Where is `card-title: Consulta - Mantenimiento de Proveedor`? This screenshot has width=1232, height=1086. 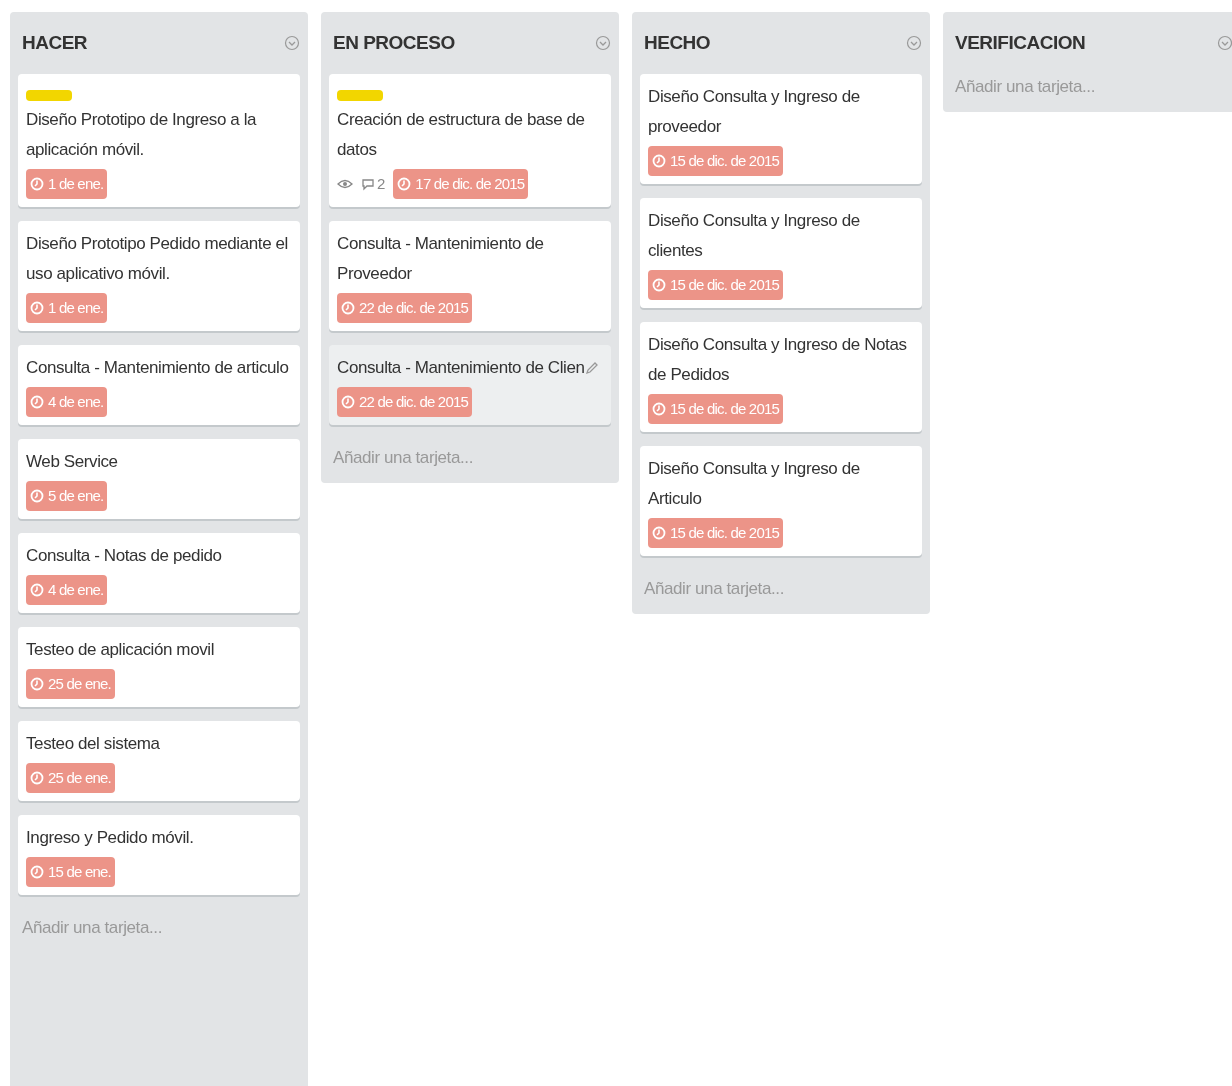 card-title: Consulta - Mantenimiento de Proveedor is located at coordinates (441, 259).